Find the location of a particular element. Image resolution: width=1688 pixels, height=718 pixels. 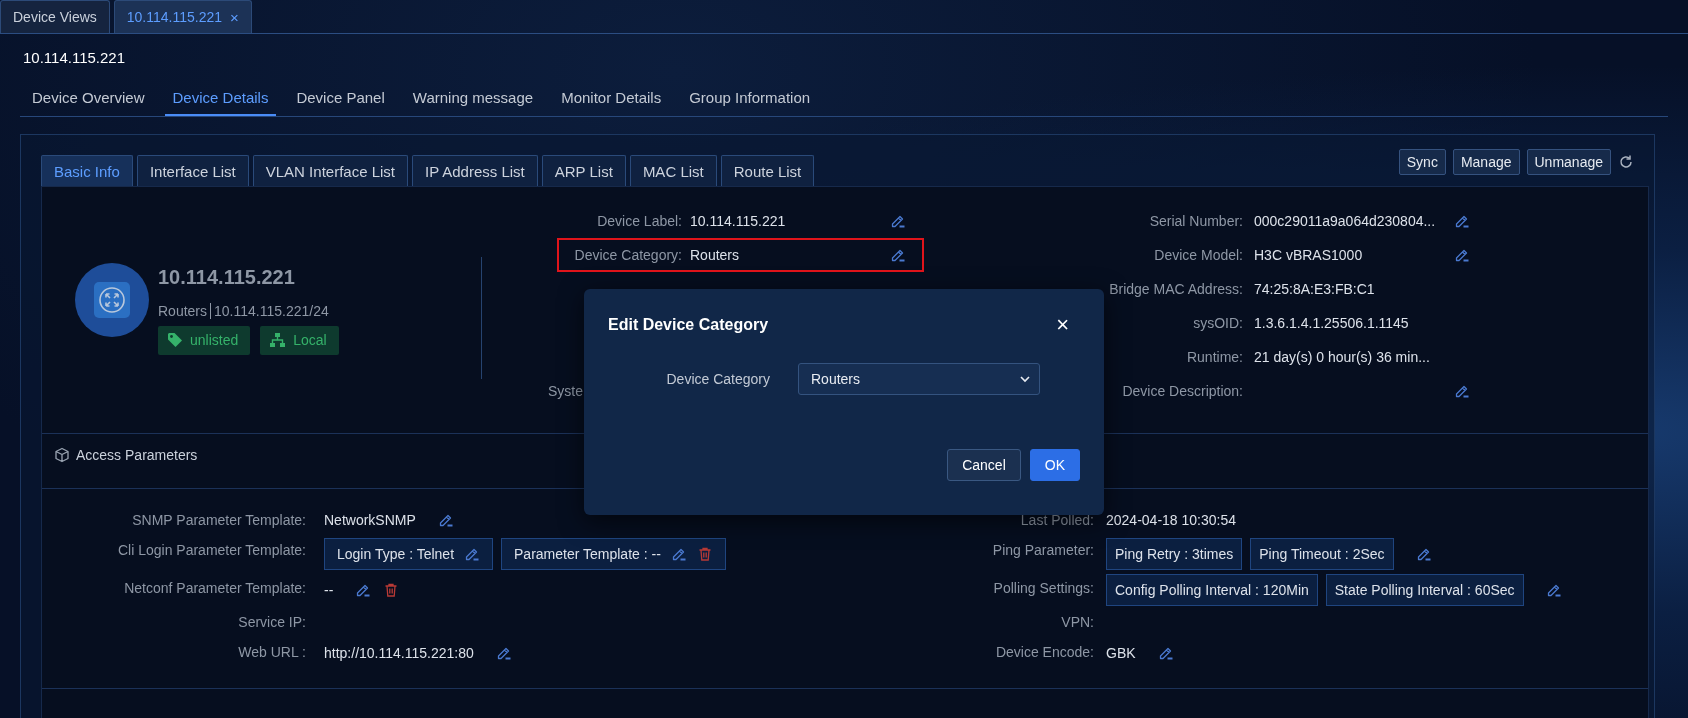

field-value: Routers is located at coordinates (715, 255).